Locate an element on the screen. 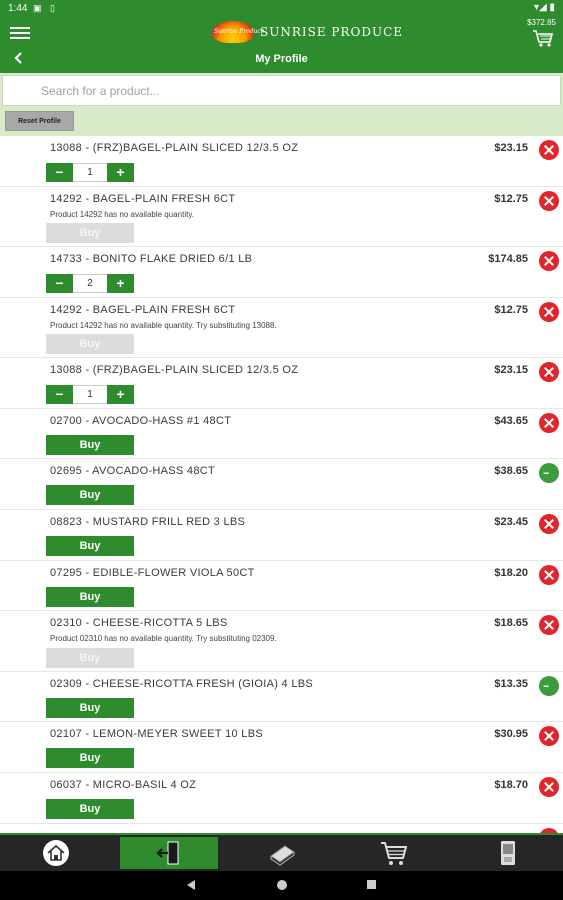  signal-battery-icons: ▾◢ ▮ is located at coordinates (544, 7).